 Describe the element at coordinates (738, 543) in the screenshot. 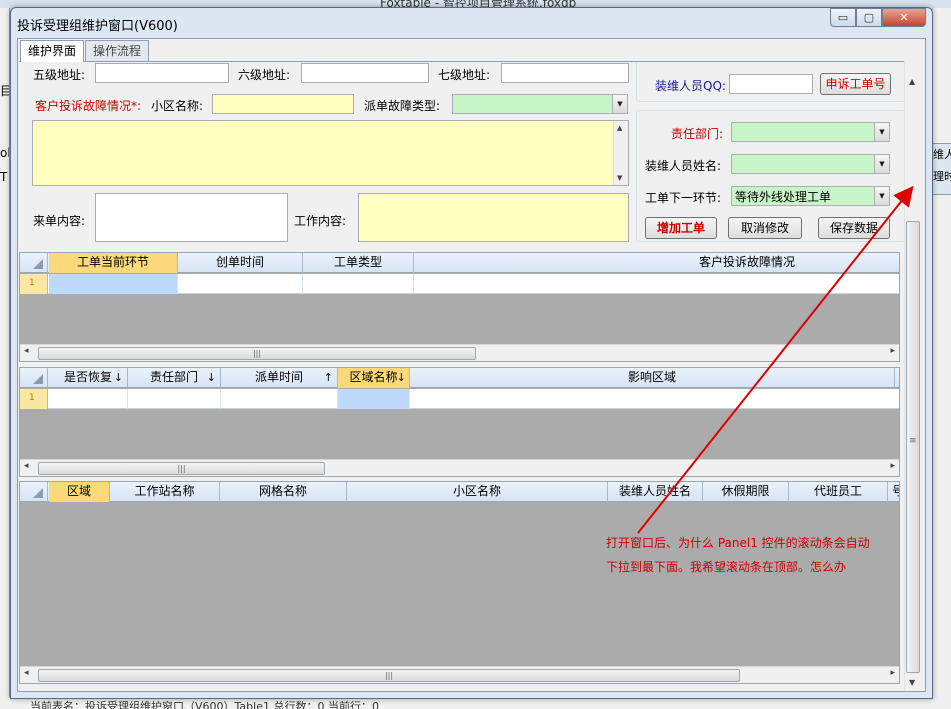

I see `annotation-text-line1: 打开窗口后、为什么 Panel1 控件的滚动条会自动` at that location.